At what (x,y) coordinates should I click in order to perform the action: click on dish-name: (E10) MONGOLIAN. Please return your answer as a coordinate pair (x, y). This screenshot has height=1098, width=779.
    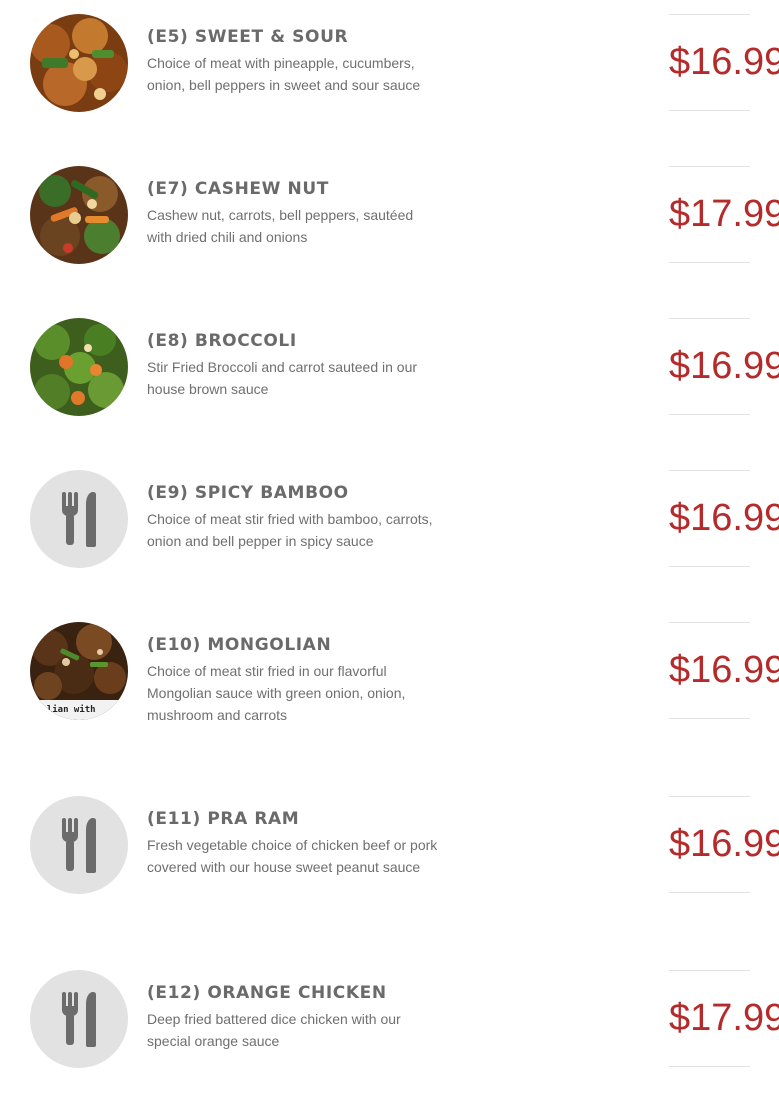
    Looking at the image, I should click on (239, 645).